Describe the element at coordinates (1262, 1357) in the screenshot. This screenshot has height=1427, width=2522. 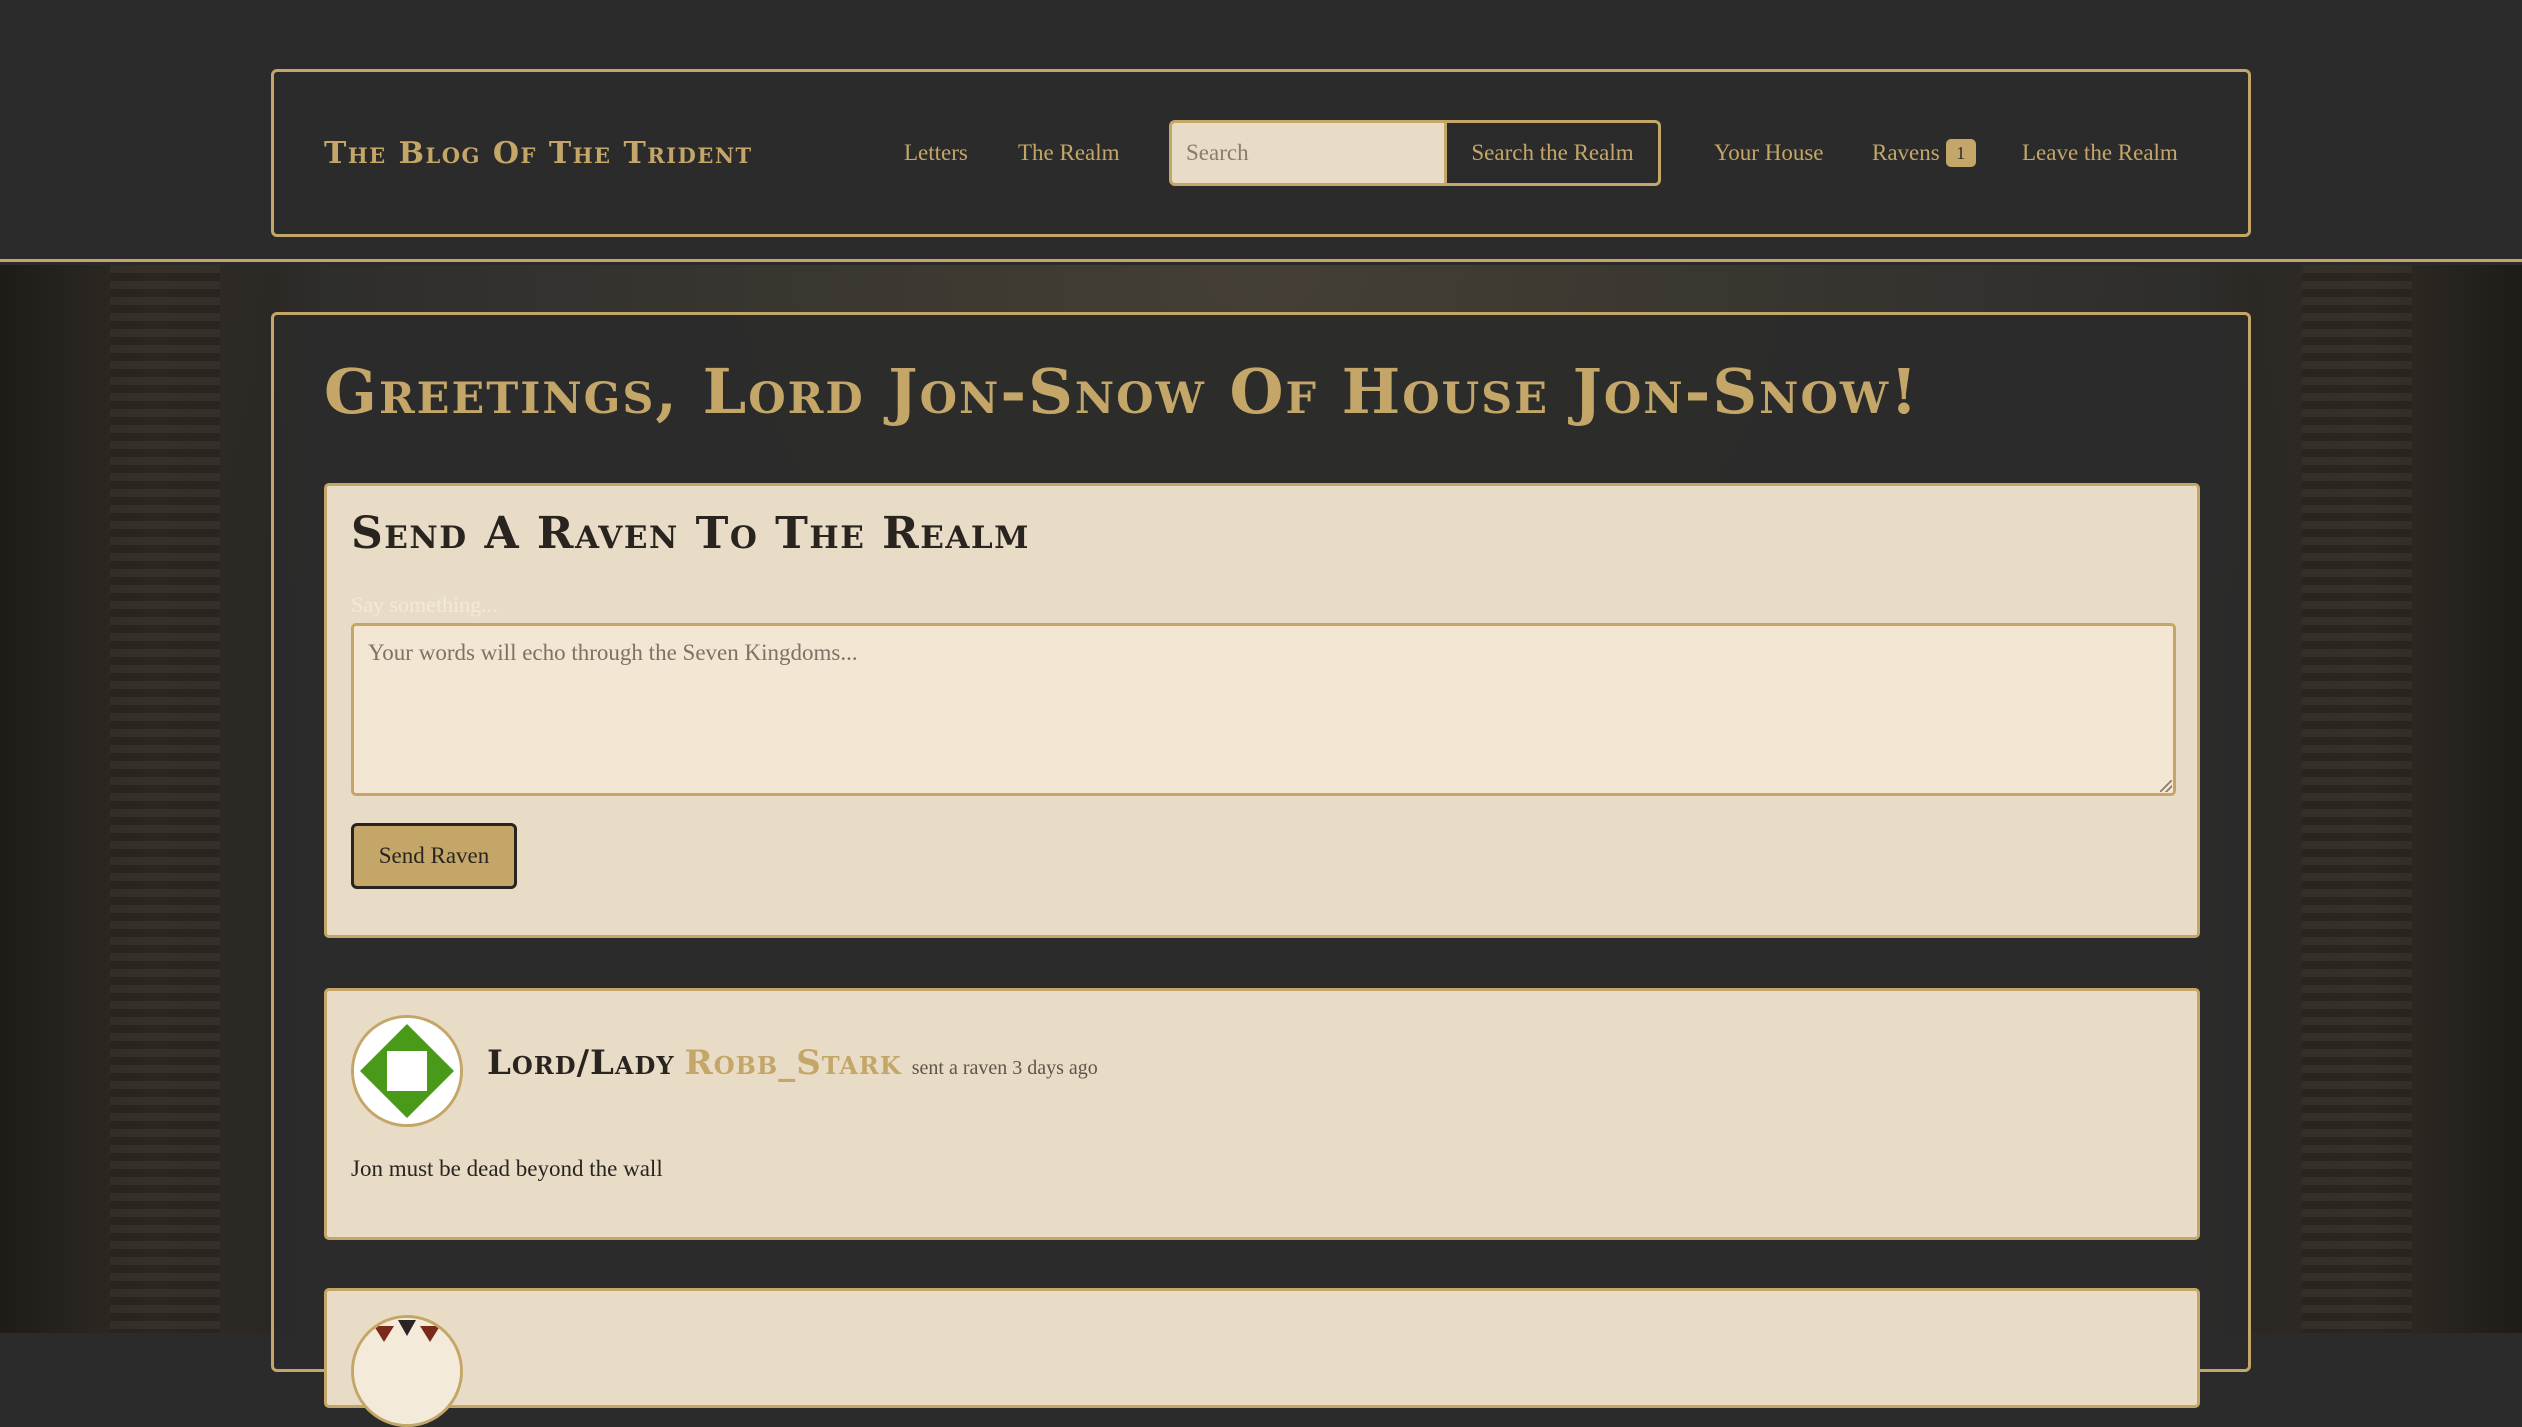
I see `post-card` at that location.